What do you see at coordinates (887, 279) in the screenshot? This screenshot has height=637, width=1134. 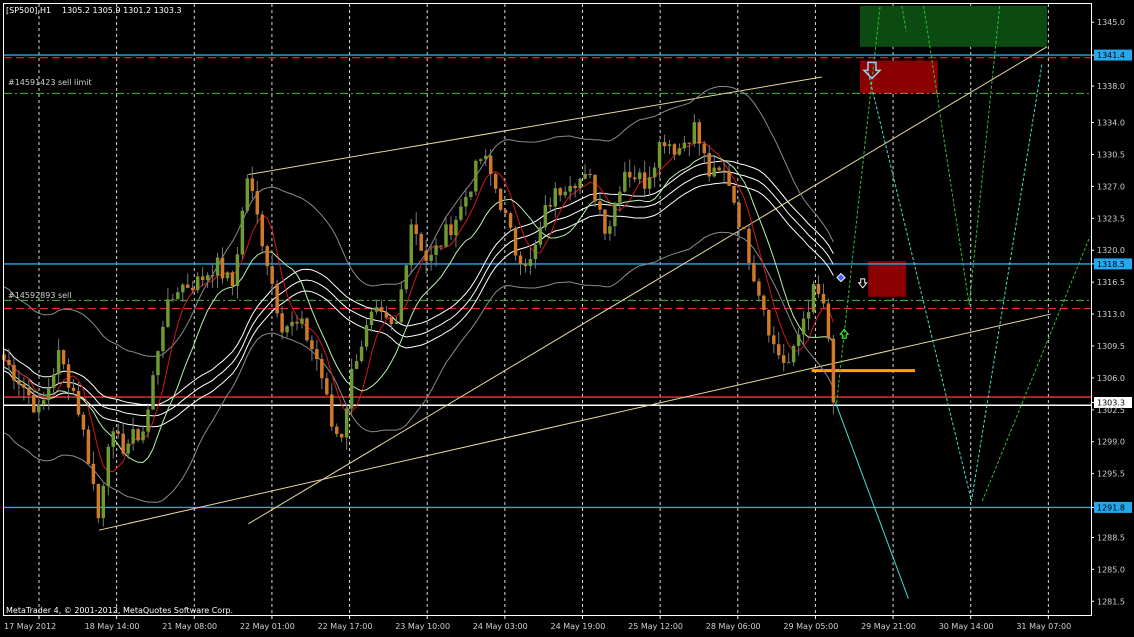 I see `sell-zone` at bounding box center [887, 279].